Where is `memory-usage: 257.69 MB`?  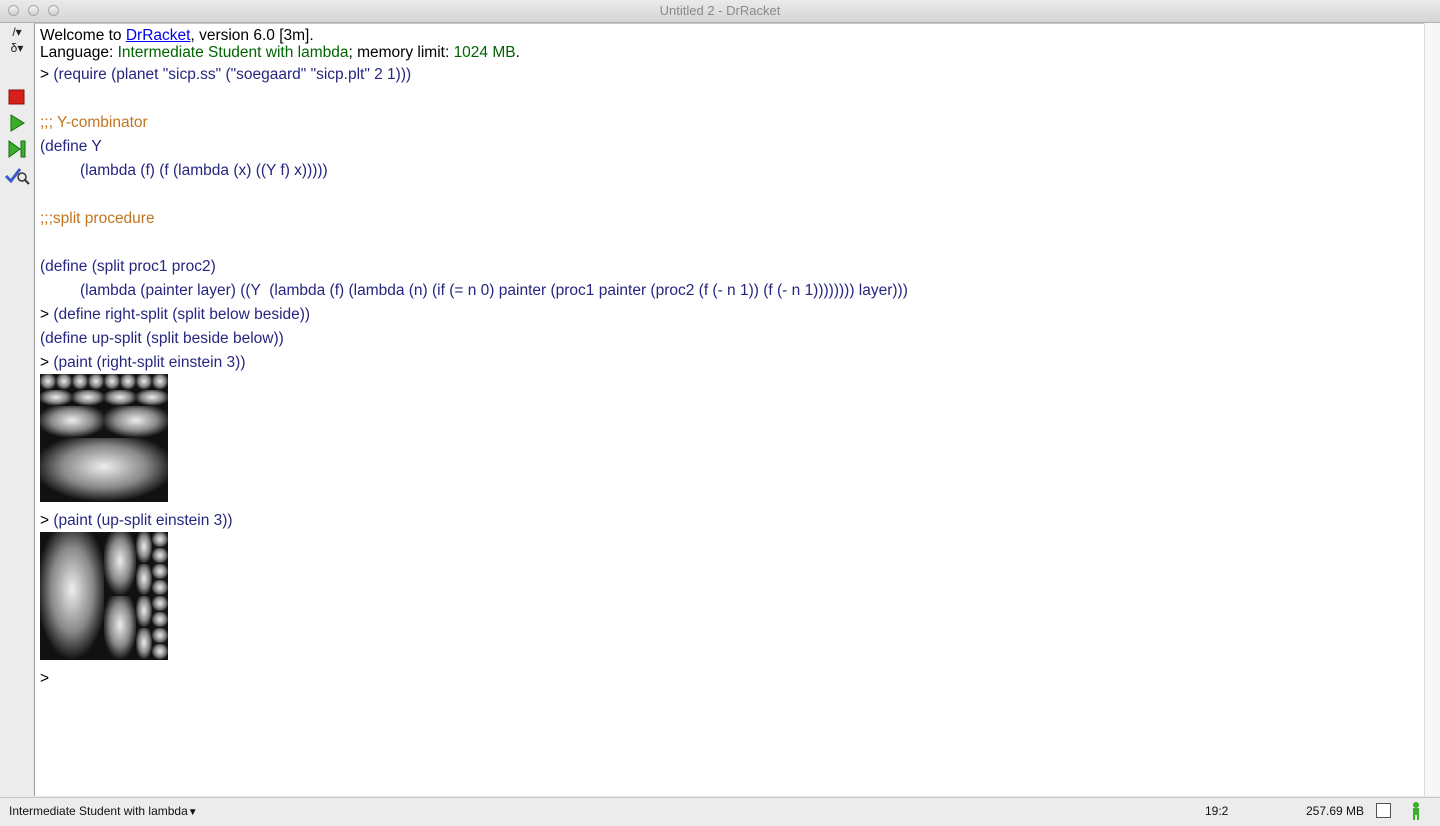
memory-usage: 257.69 MB is located at coordinates (1335, 811).